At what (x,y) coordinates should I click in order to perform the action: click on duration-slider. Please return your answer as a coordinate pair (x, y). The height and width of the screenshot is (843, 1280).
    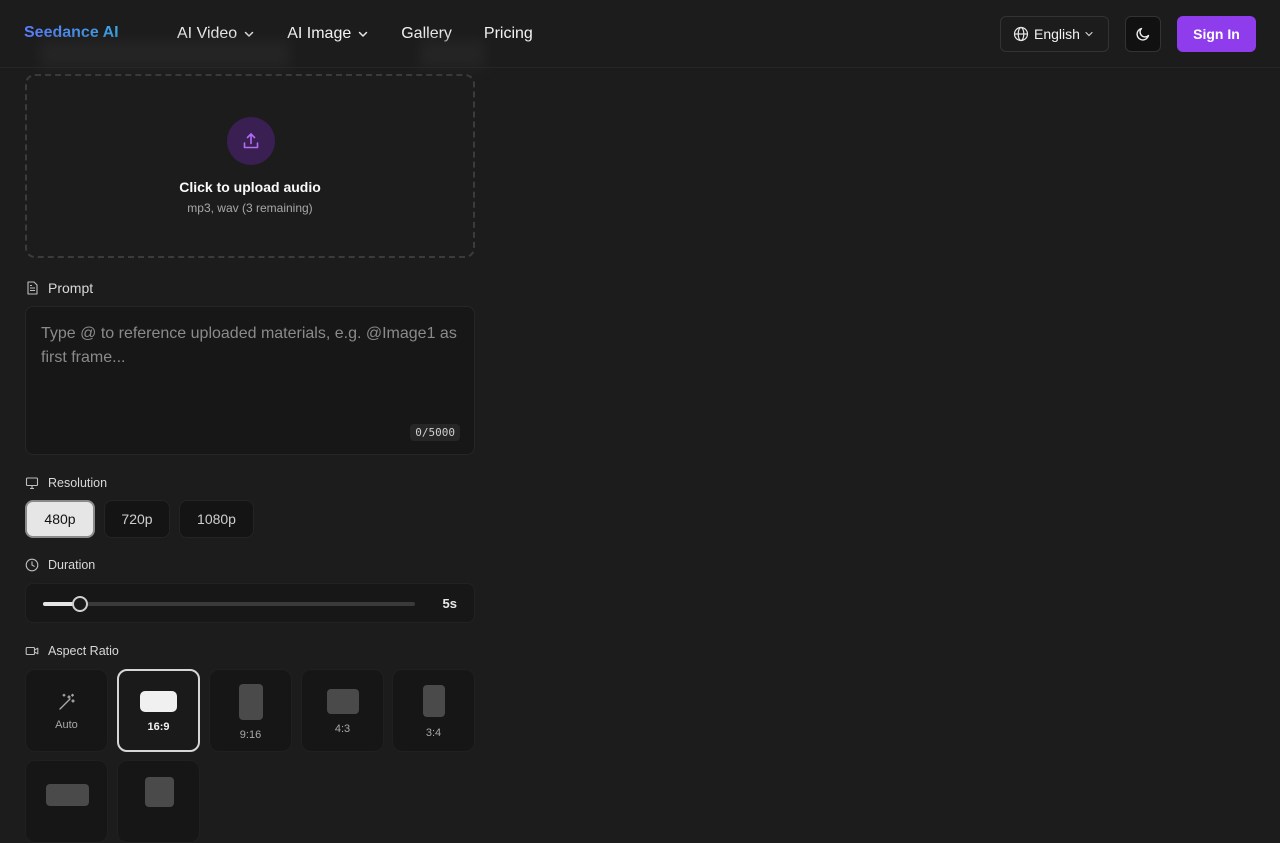
    Looking at the image, I should click on (229, 604).